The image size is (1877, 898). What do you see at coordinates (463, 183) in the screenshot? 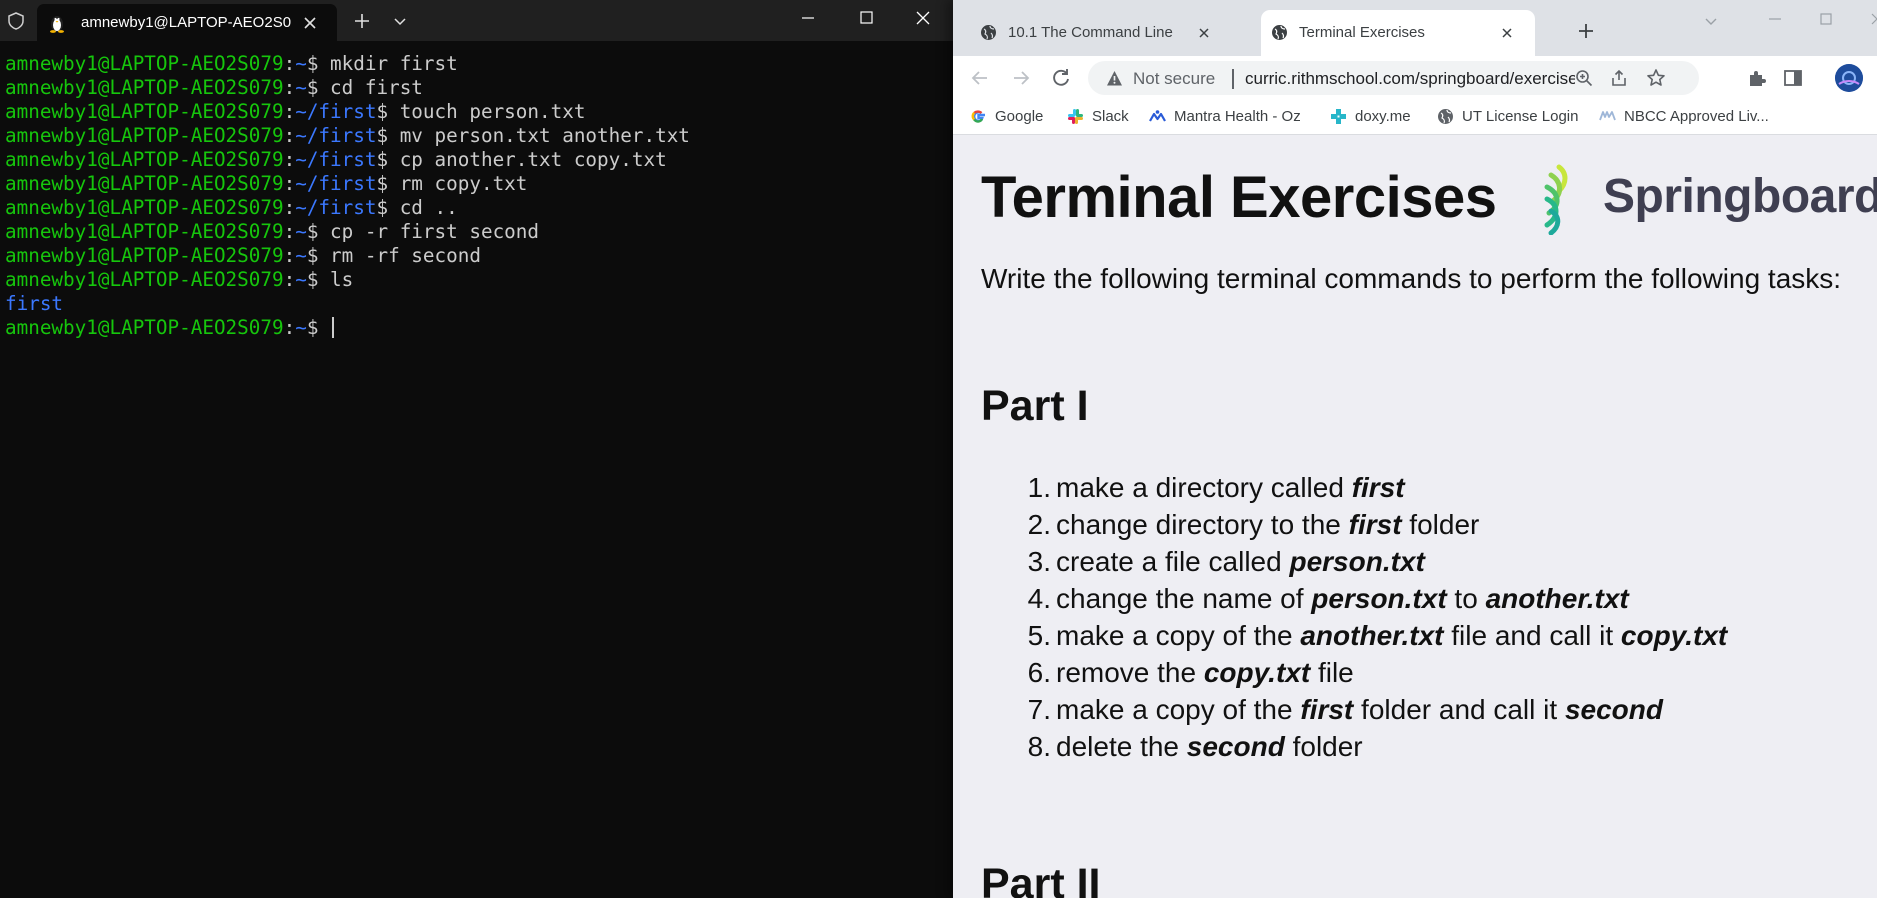
I see `command-text: rm copy.txt` at bounding box center [463, 183].